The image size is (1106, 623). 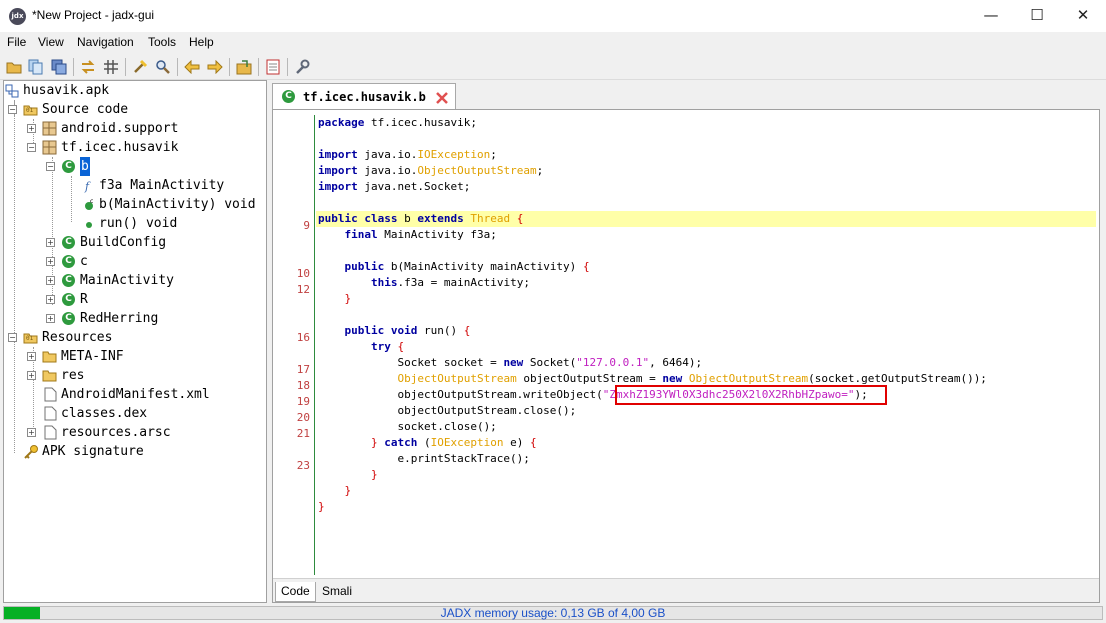 I want to click on menu-help: Help, so click(x=201, y=42).